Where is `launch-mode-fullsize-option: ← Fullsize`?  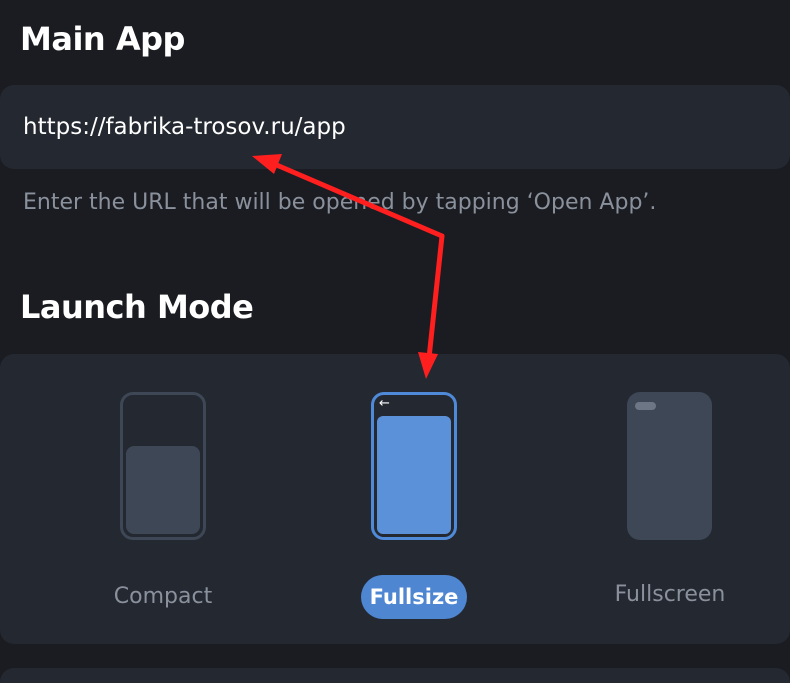 launch-mode-fullsize-option: ← Fullsize is located at coordinates (414, 499).